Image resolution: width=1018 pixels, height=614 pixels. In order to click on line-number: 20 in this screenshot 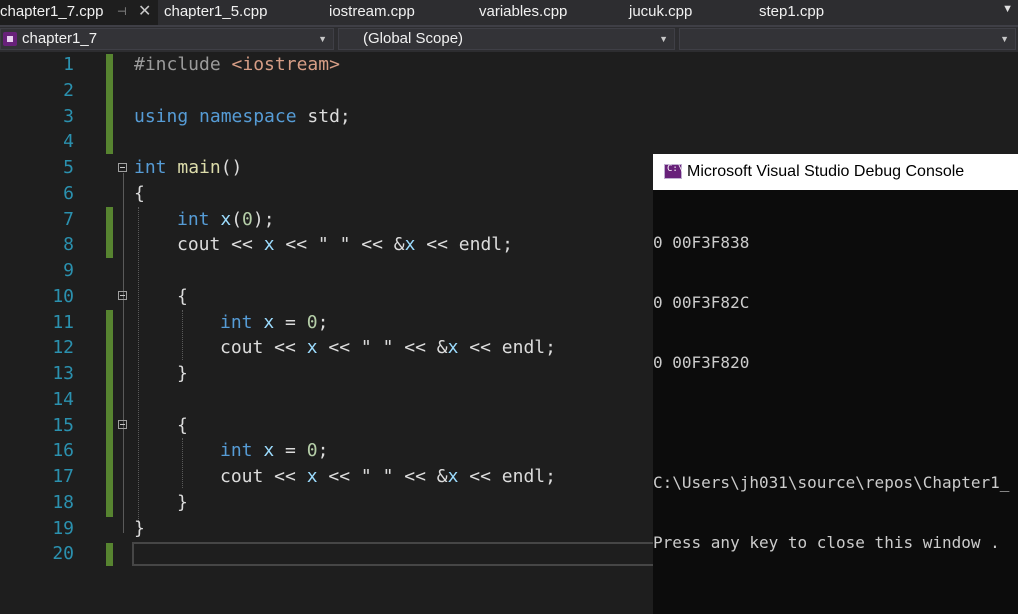, I will do `click(63, 553)`.